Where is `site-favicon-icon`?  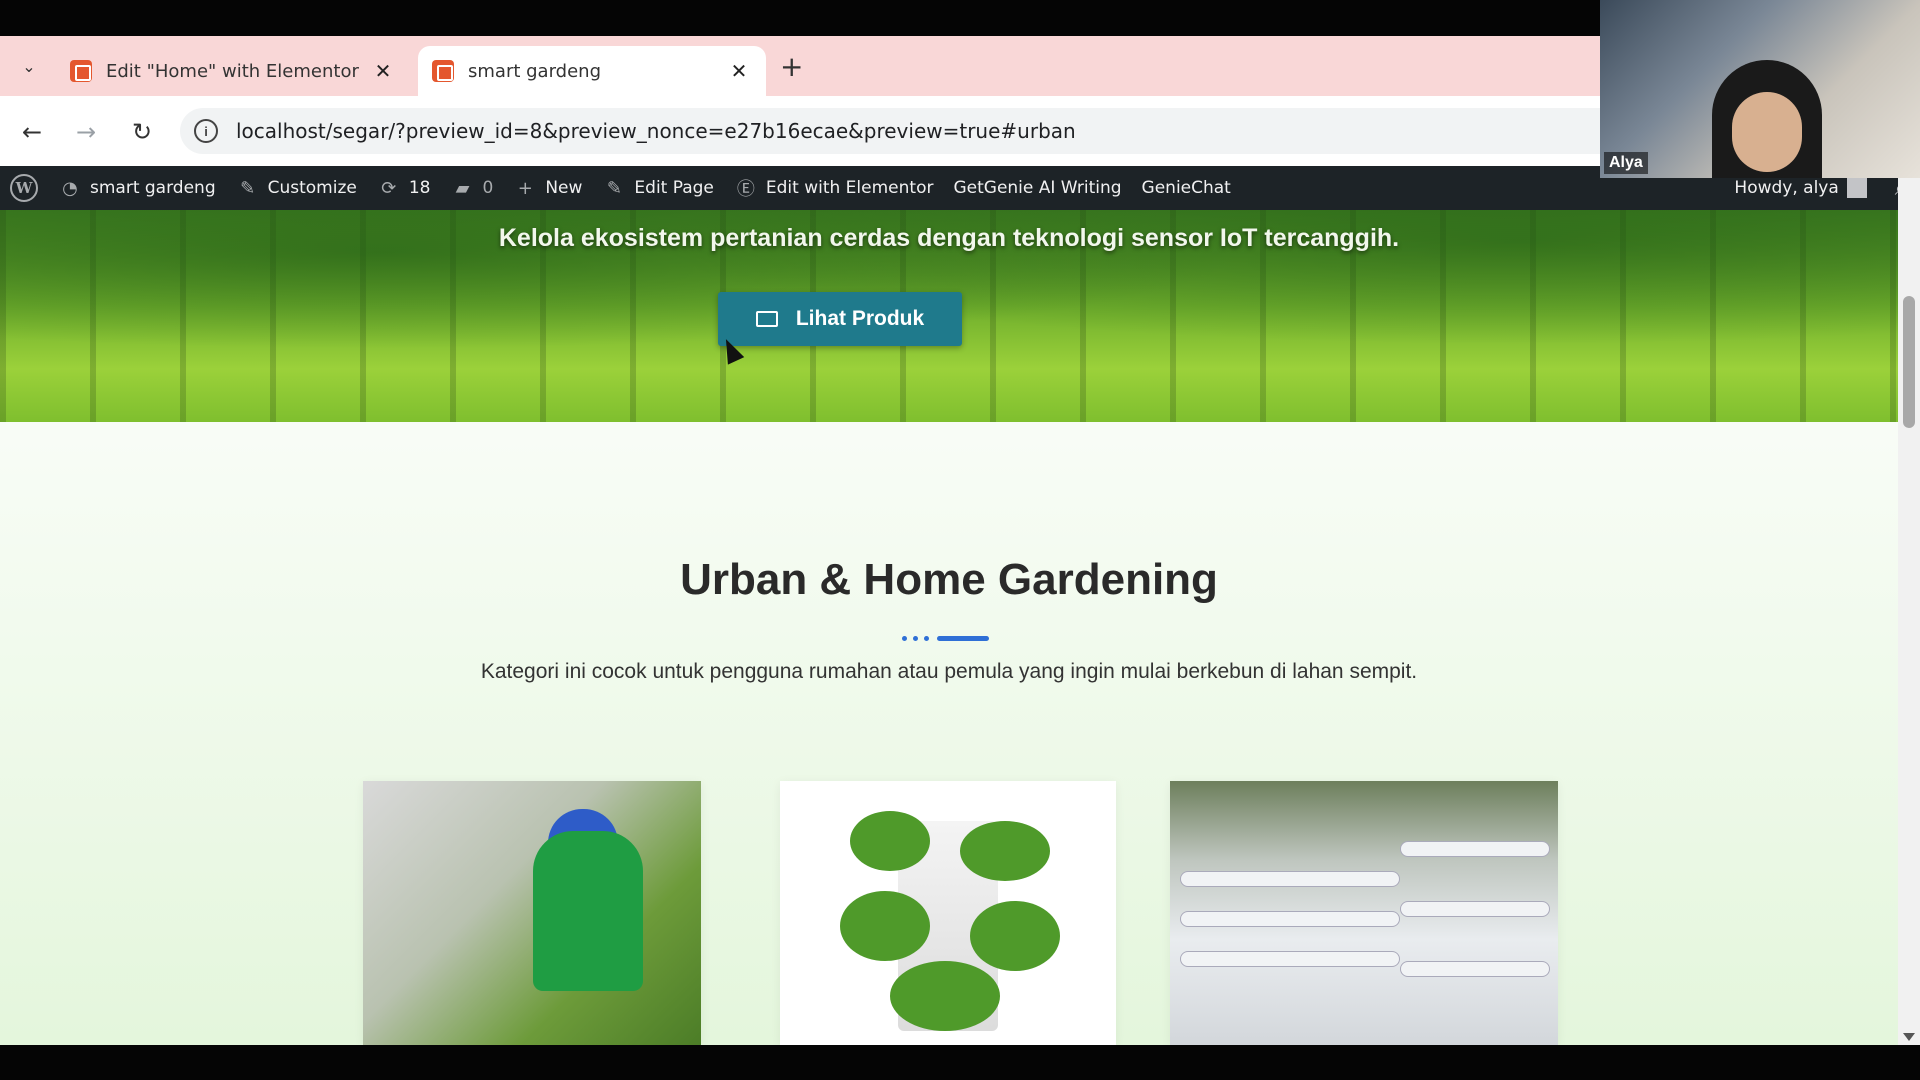
site-favicon-icon is located at coordinates (443, 71).